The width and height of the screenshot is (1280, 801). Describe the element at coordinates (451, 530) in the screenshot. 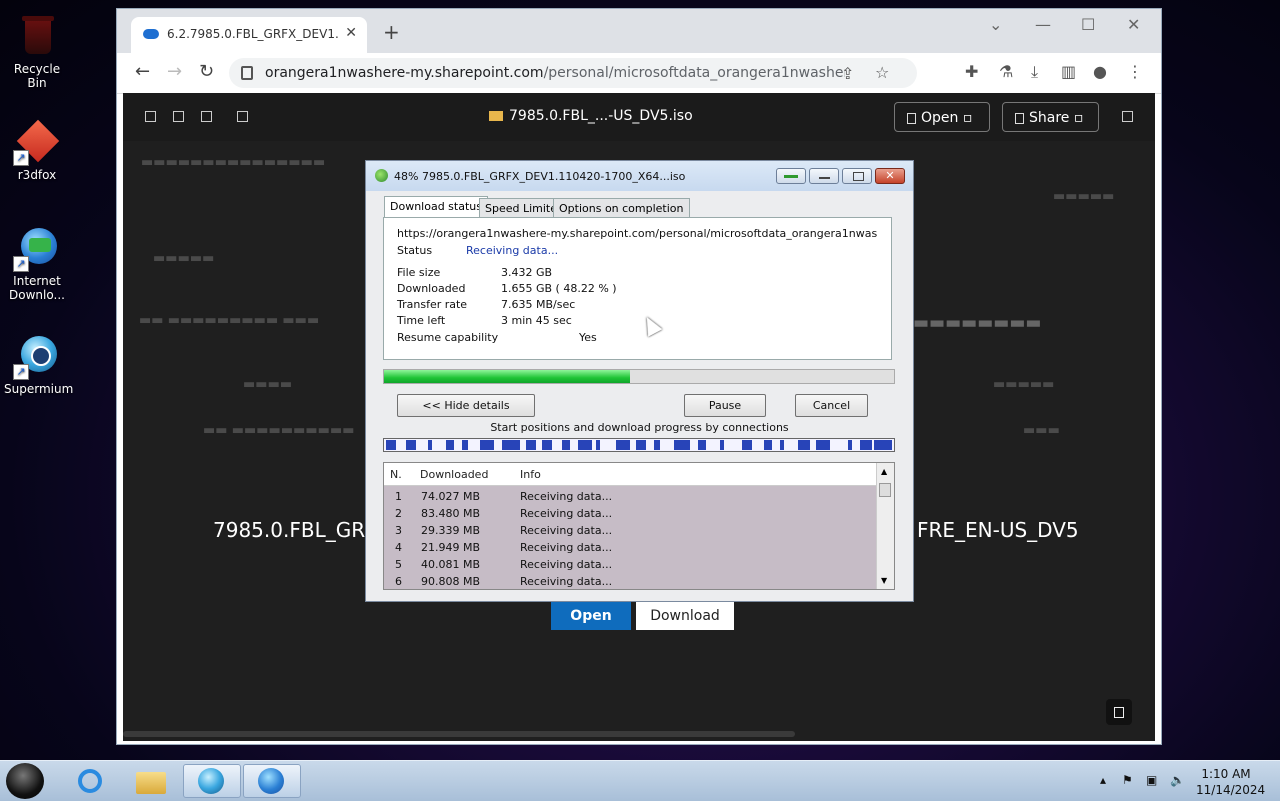

I see `connection-downloaded: 29.339 MB` at that location.